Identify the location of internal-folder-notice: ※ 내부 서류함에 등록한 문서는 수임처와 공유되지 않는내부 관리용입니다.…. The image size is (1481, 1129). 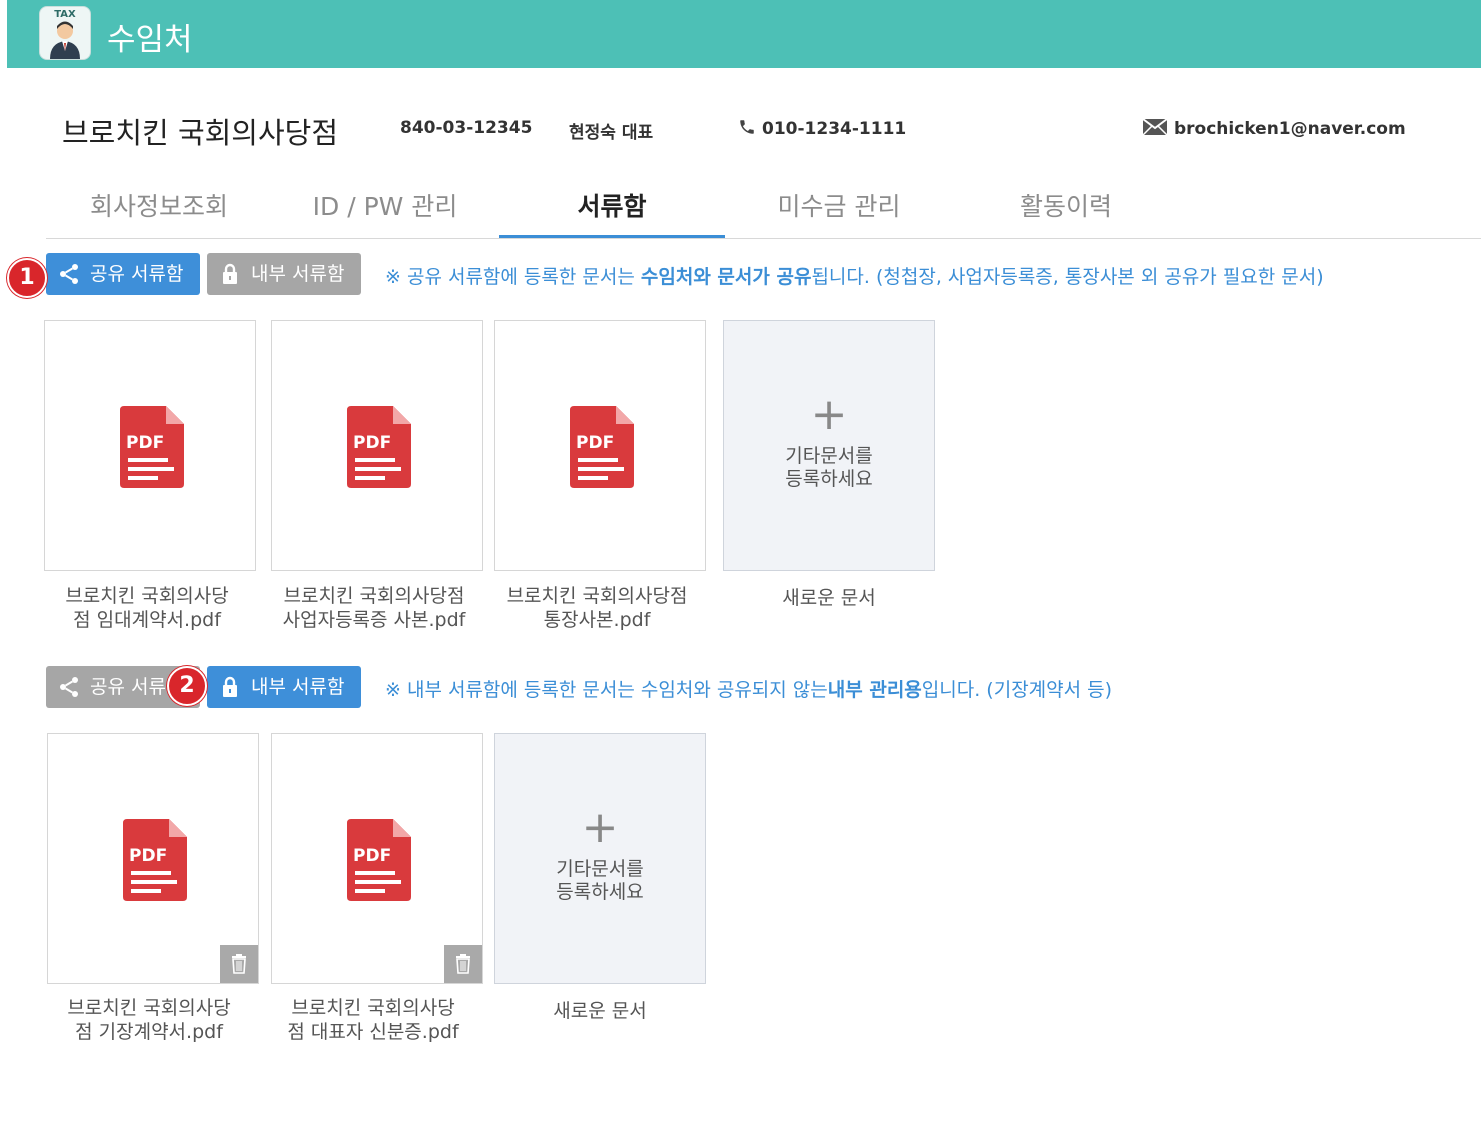
(748, 688).